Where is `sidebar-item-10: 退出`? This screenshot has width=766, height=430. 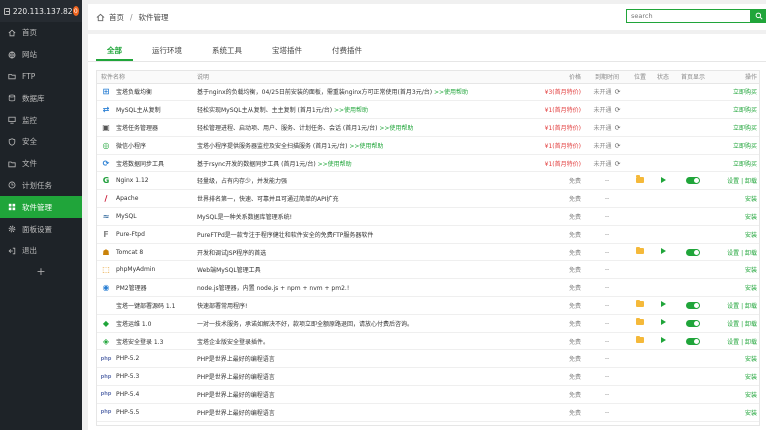 sidebar-item-10: 退出 is located at coordinates (41, 251).